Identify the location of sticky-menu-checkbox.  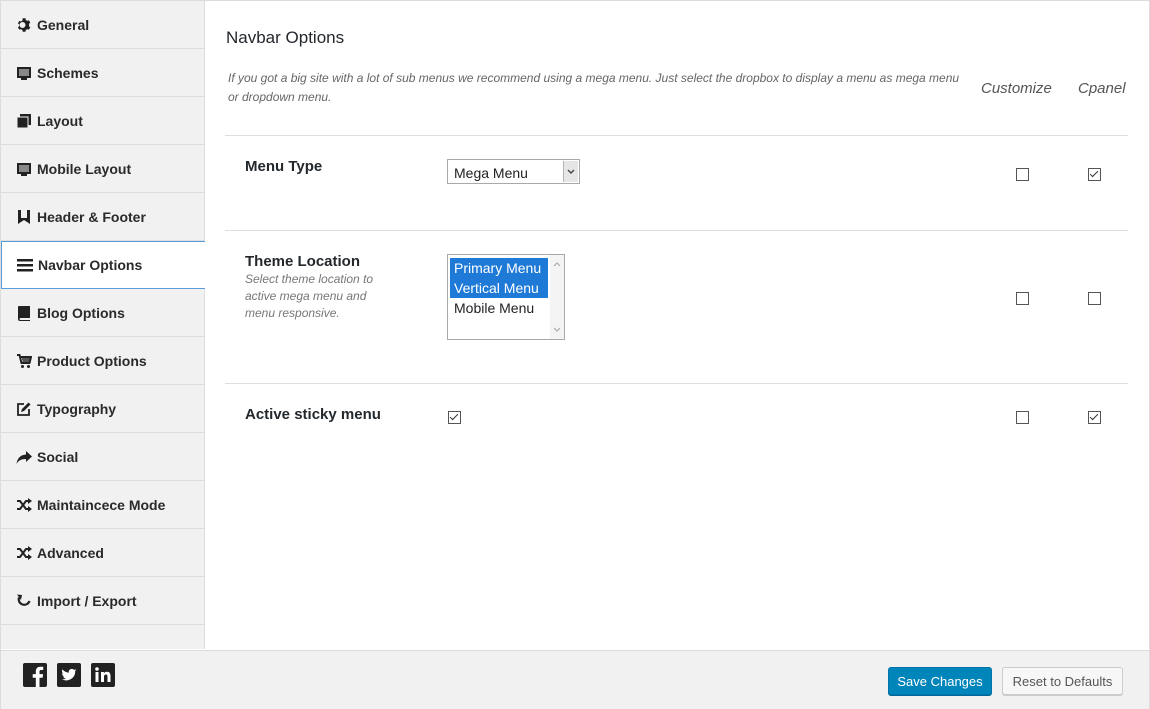
(454, 417).